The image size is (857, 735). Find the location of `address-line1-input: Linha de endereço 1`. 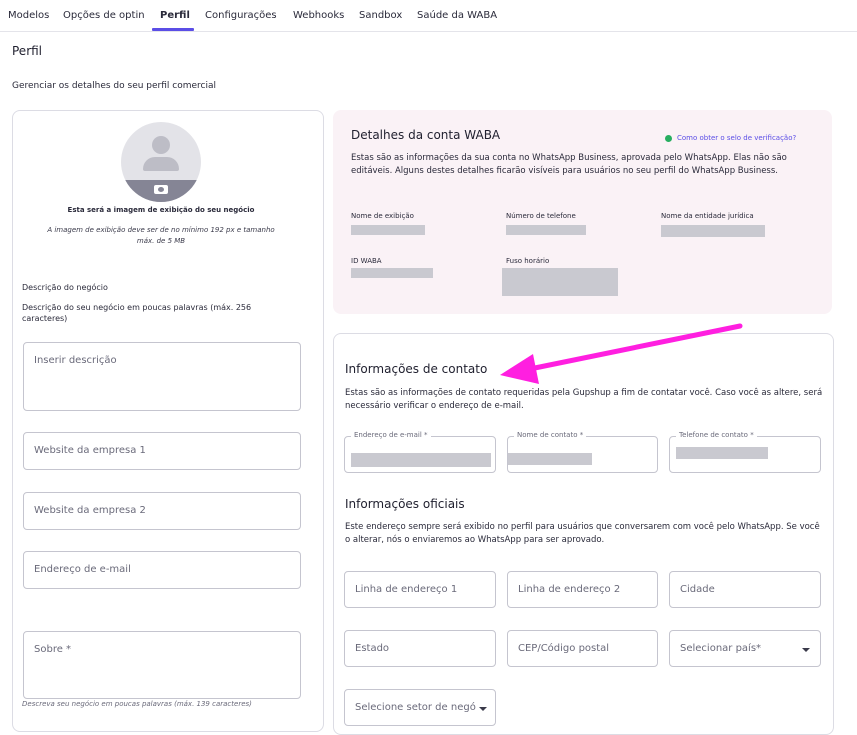

address-line1-input: Linha de endereço 1 is located at coordinates (420, 589).